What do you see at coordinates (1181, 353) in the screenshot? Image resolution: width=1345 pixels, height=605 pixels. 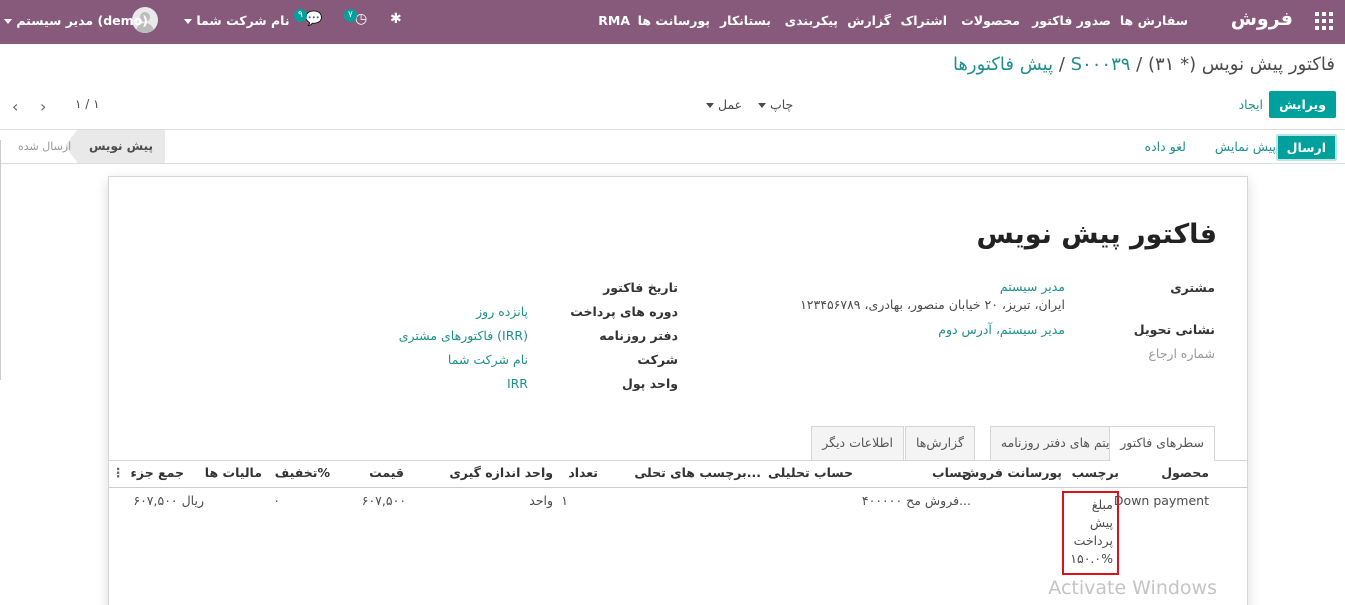 I see `reference-label: شماره ارجاع` at bounding box center [1181, 353].